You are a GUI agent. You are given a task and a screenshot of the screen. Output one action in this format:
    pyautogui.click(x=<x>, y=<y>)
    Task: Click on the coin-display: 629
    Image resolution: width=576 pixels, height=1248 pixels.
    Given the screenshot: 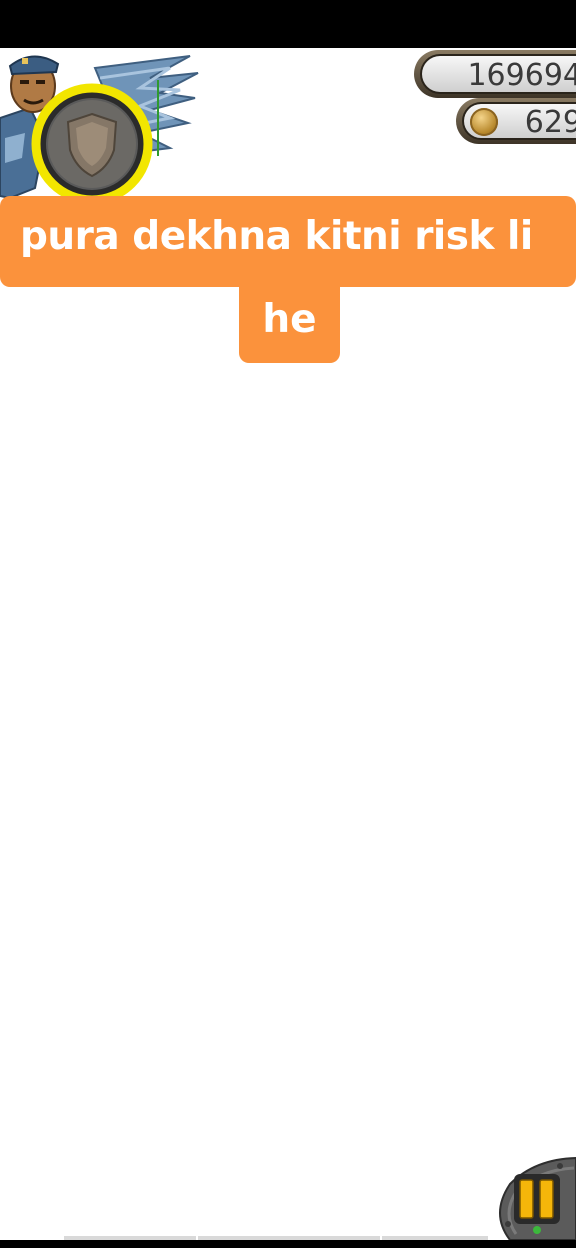 What is the action you would take?
    pyautogui.click(x=516, y=121)
    